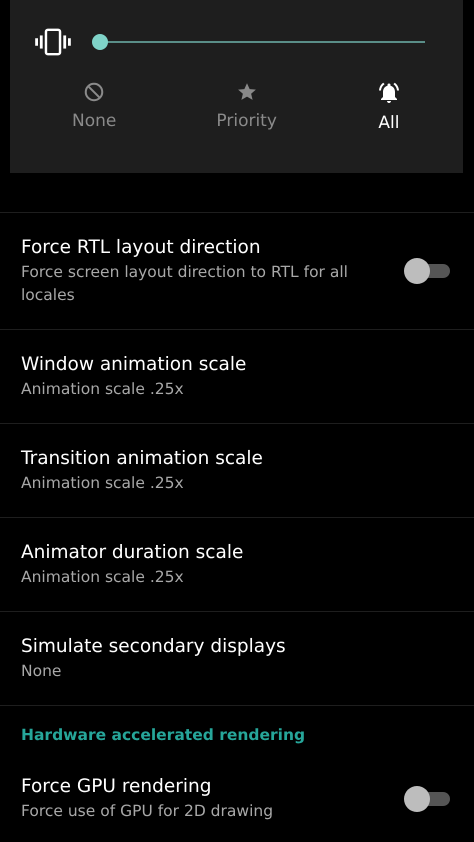 The height and width of the screenshot is (842, 474). Describe the element at coordinates (236, 553) in the screenshot. I see `setting-title: Animator duration scale` at that location.